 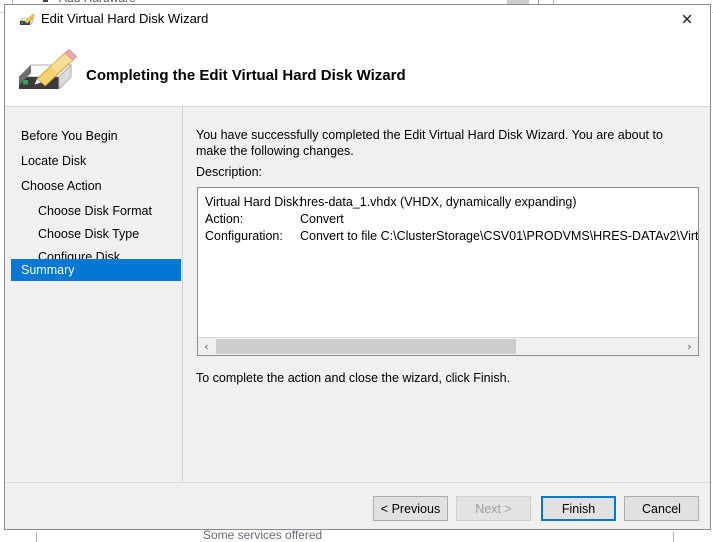 I want to click on window-title: Edit Virtual Hard Disk Wizard, so click(x=125, y=18).